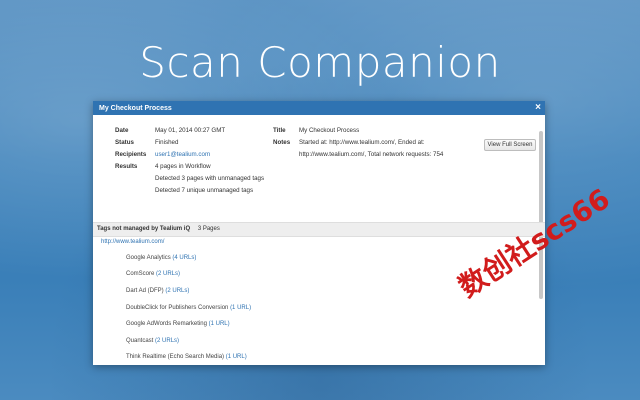  What do you see at coordinates (510, 145) in the screenshot?
I see `view-full-screen-button: View Full Screen` at bounding box center [510, 145].